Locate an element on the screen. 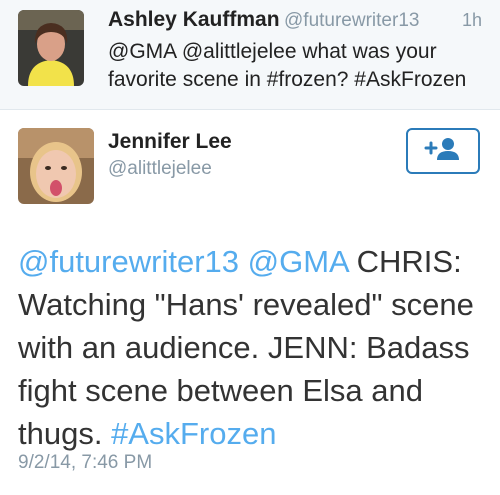 The width and height of the screenshot is (500, 495). author-handle: @alittlejelee is located at coordinates (160, 169).